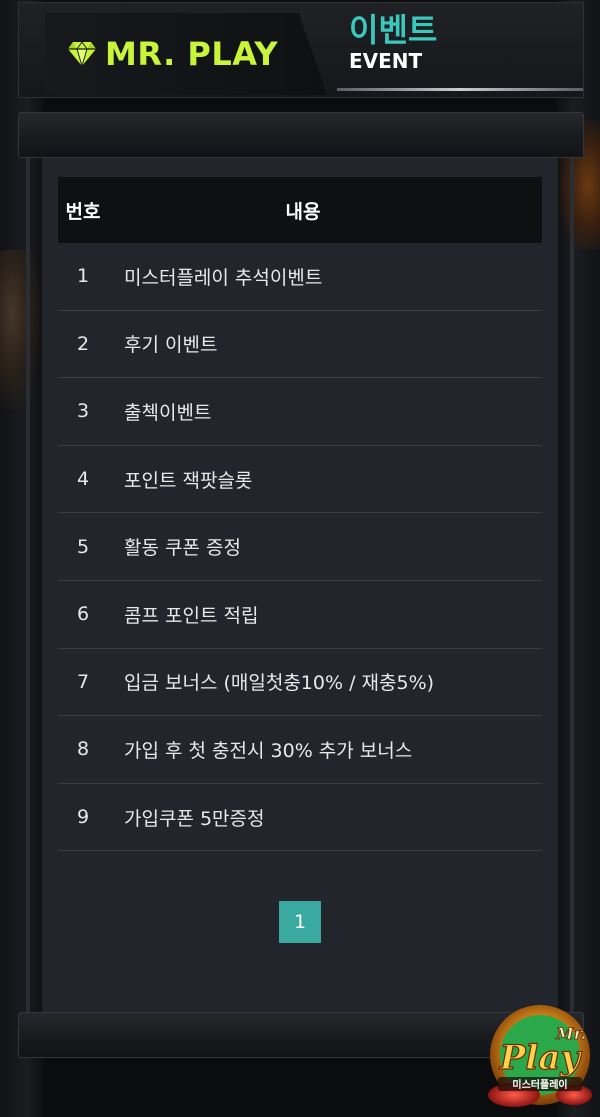 The image size is (600, 1117). What do you see at coordinates (541, 1058) in the screenshot?
I see `badge-text-play: Play` at bounding box center [541, 1058].